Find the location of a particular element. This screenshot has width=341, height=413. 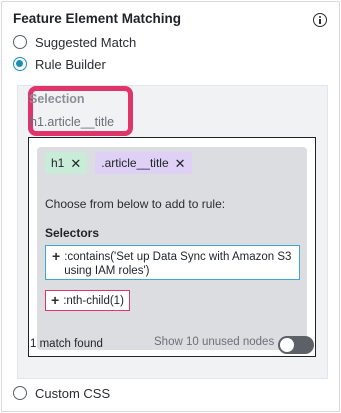

unused-nodes-toggle is located at coordinates (296, 345).